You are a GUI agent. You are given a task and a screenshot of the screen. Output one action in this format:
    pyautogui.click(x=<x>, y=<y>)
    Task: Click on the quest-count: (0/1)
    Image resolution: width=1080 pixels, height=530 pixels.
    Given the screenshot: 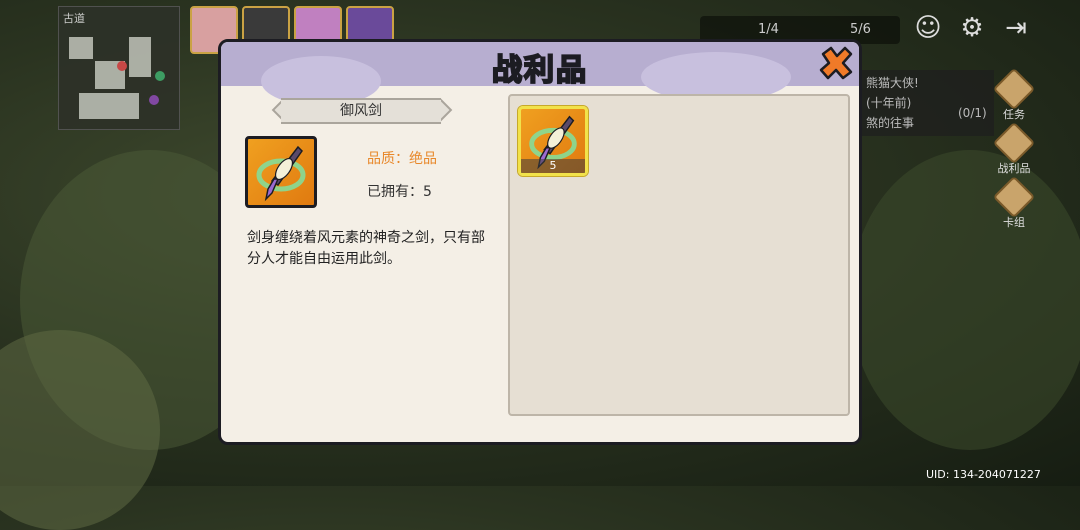 What is the action you would take?
    pyautogui.click(x=972, y=113)
    